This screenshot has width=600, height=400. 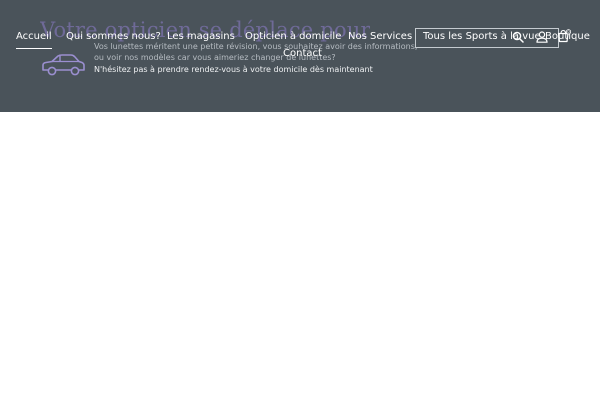 I want to click on nav-item-qui-sommes-nous: Qui sommes nous?, so click(x=113, y=37).